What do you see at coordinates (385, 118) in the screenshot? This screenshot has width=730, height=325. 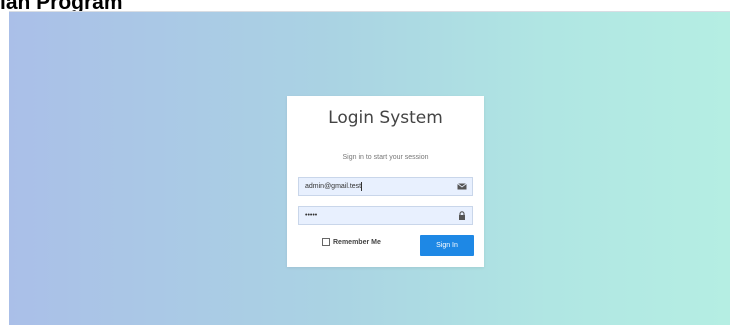 I see `login-title: Login System` at bounding box center [385, 118].